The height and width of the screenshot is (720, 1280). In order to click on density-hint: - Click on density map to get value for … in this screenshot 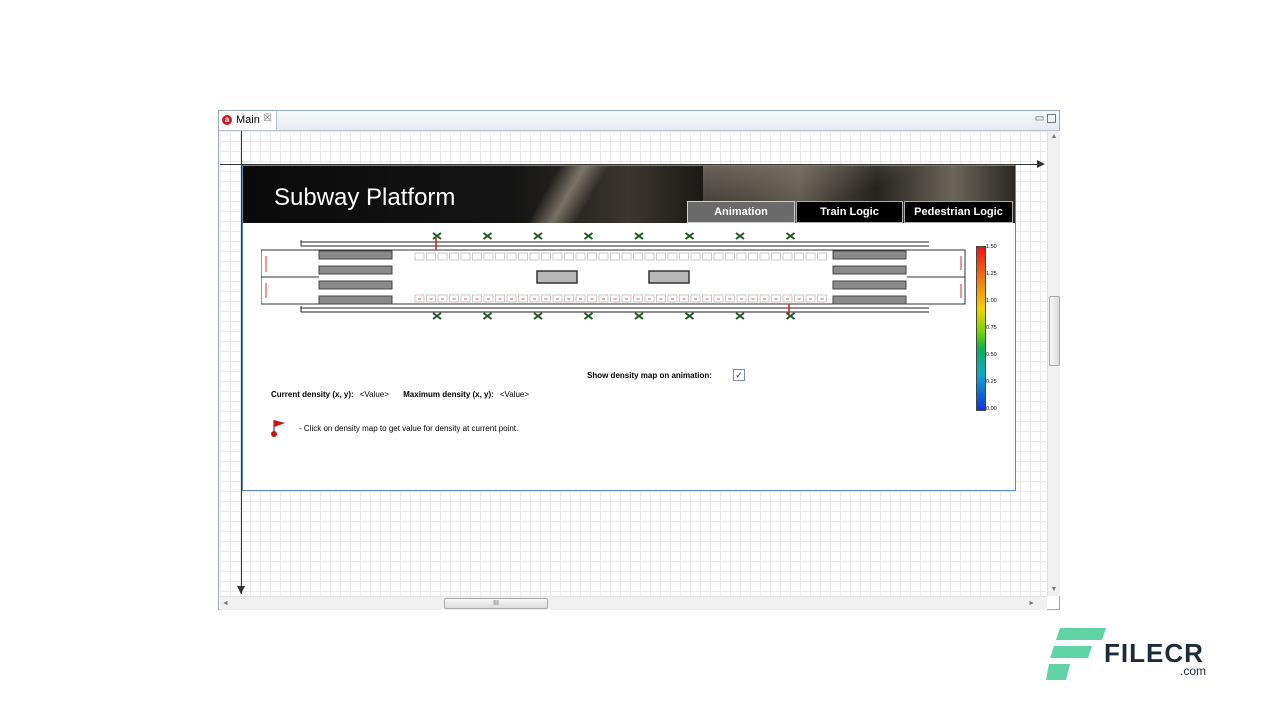, I will do `click(571, 429)`.